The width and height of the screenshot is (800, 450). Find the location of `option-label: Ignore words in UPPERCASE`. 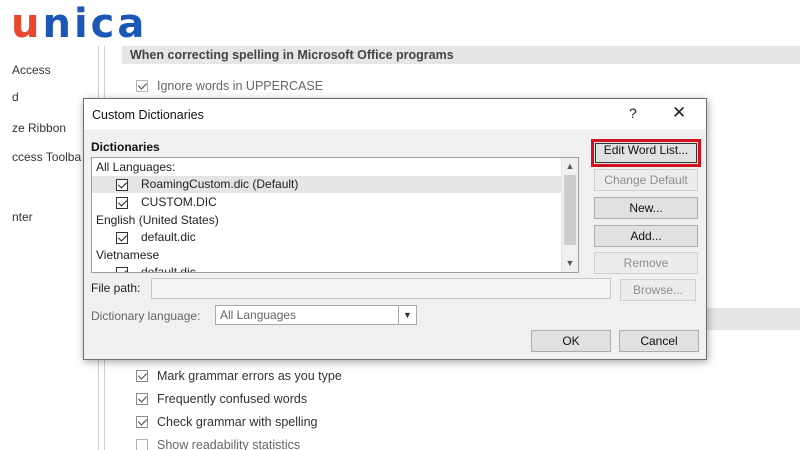

option-label: Ignore words in UPPERCASE is located at coordinates (240, 86).